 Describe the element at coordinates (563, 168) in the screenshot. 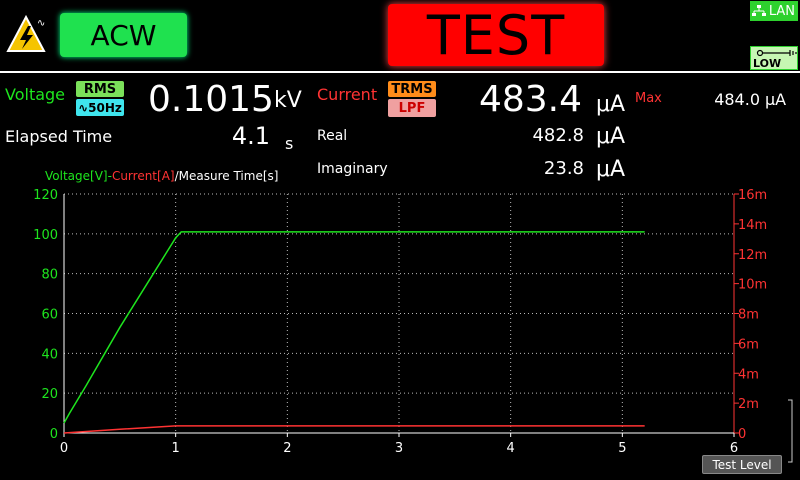

I see `imaginary-value: 23.8` at that location.